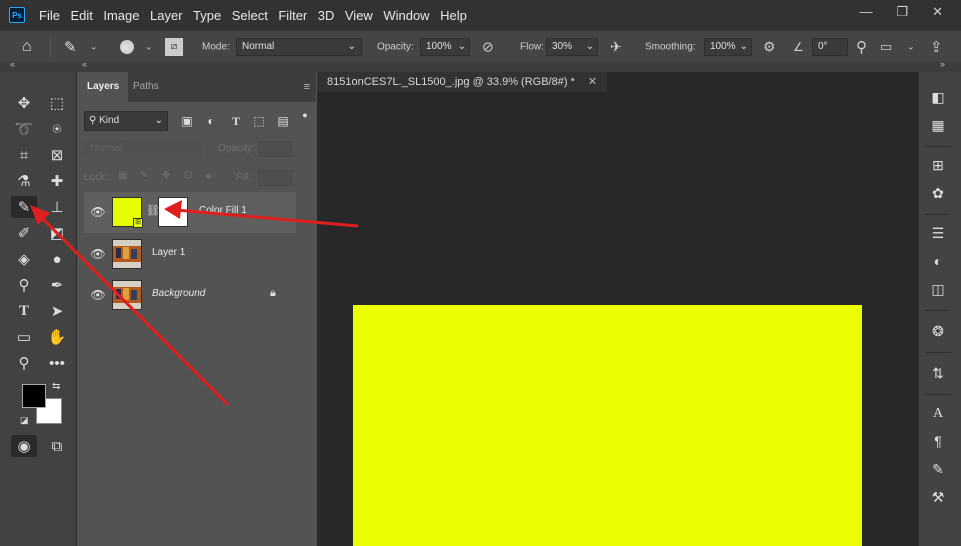  What do you see at coordinates (178, 293) in the screenshot?
I see `layer-name: Background` at bounding box center [178, 293].